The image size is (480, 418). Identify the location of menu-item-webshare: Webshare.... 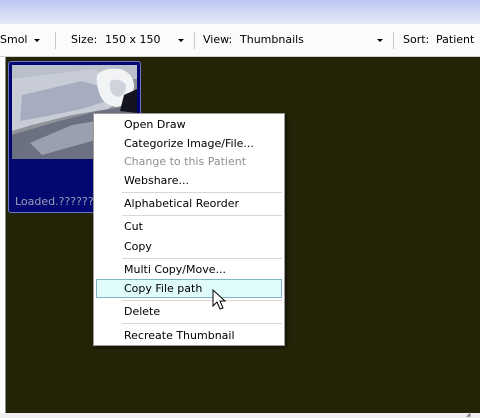
(189, 180).